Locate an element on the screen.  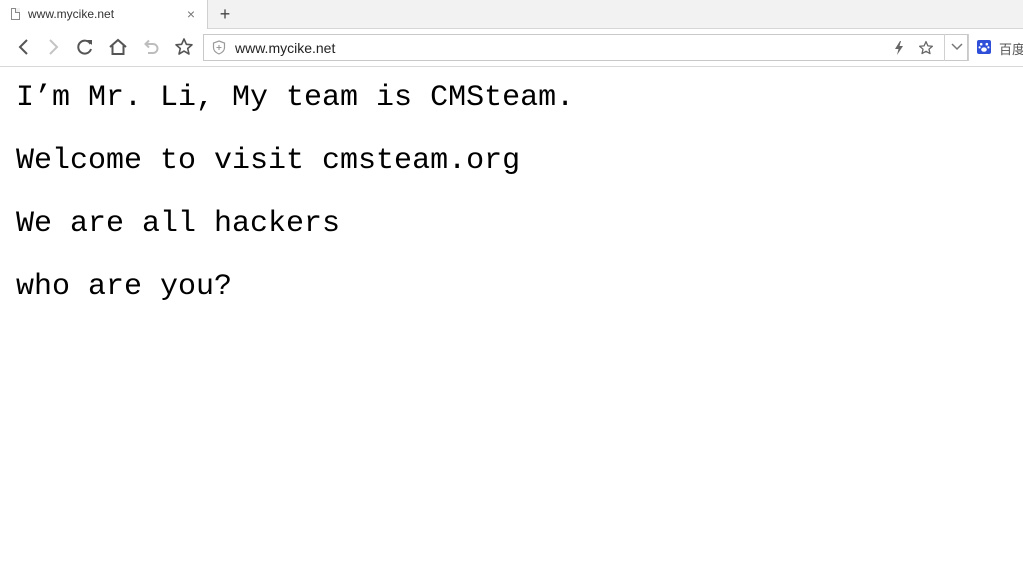
navigation-toolbar: www.mycike.net 百度 is located at coordinates (511, 48).